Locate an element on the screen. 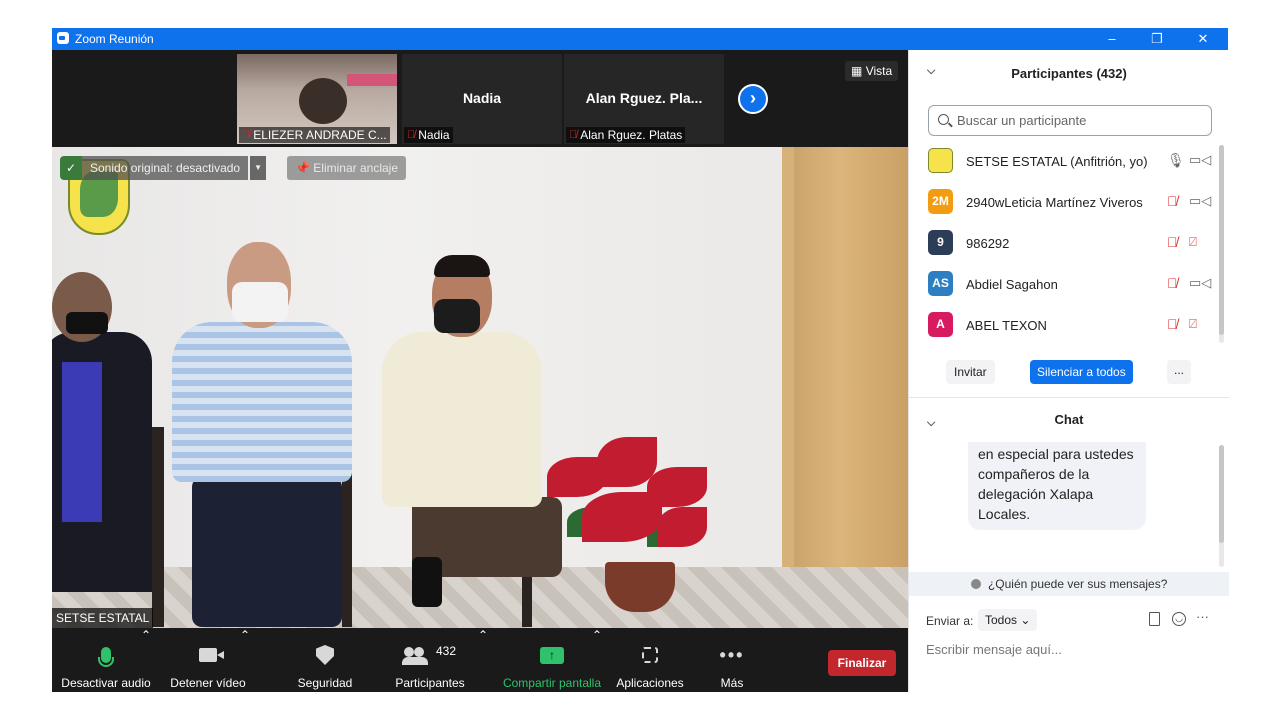 Image resolution: width=1280 pixels, height=720 pixels. video-tile-nadia: Nadia 🎙̸ Nadia is located at coordinates (482, 99).